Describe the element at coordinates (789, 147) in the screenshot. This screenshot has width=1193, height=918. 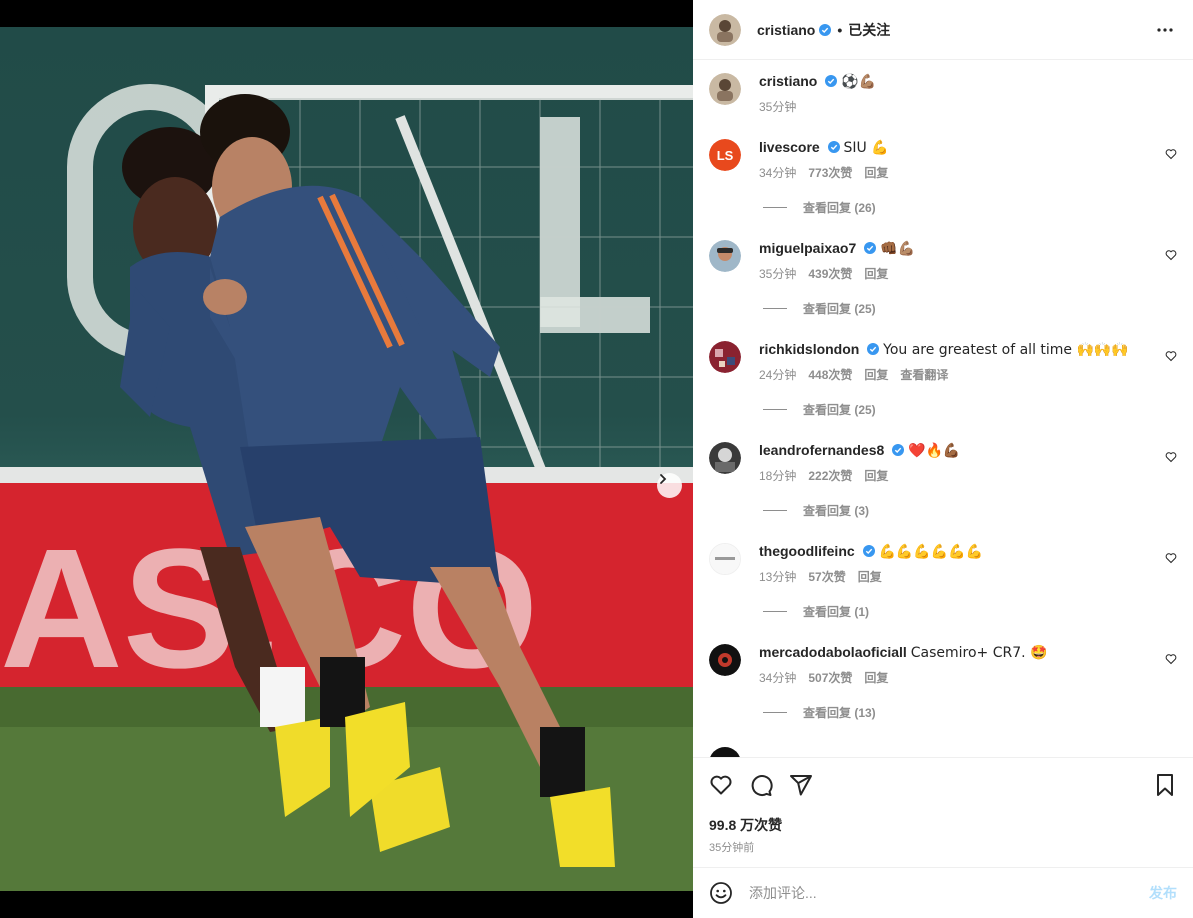
I see `comment-username: livescore` at that location.